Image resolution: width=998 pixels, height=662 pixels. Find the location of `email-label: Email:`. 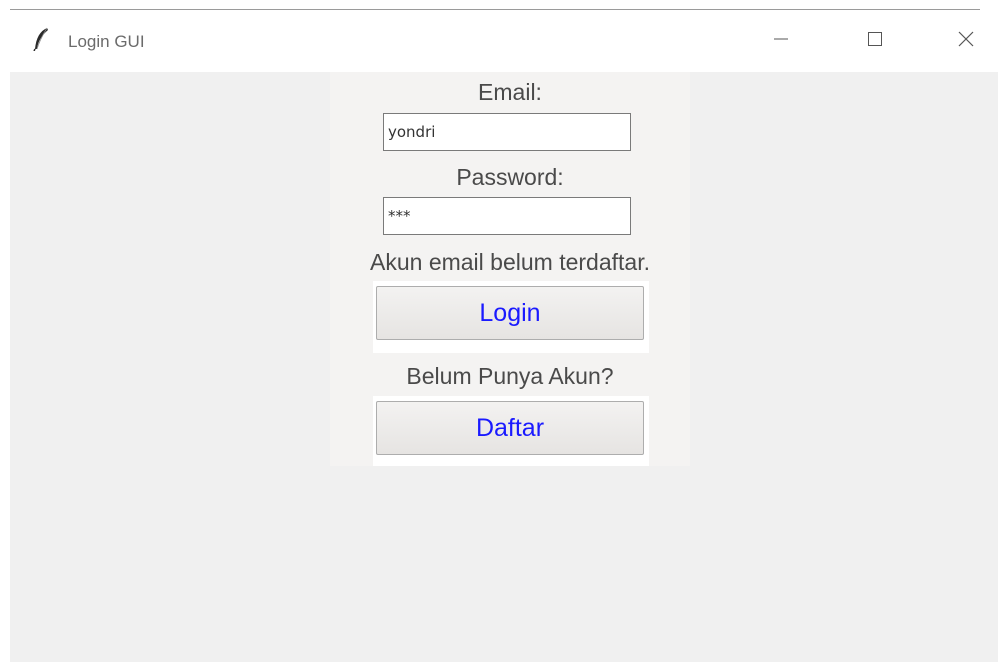

email-label: Email: is located at coordinates (510, 92).